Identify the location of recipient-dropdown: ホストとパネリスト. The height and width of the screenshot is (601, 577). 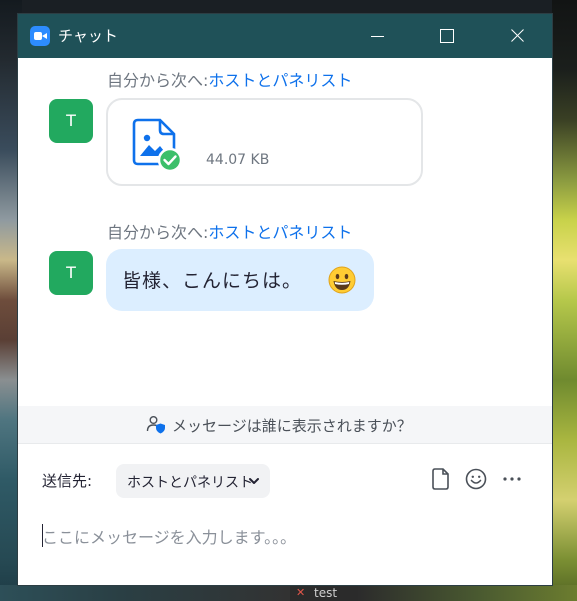
(193, 481).